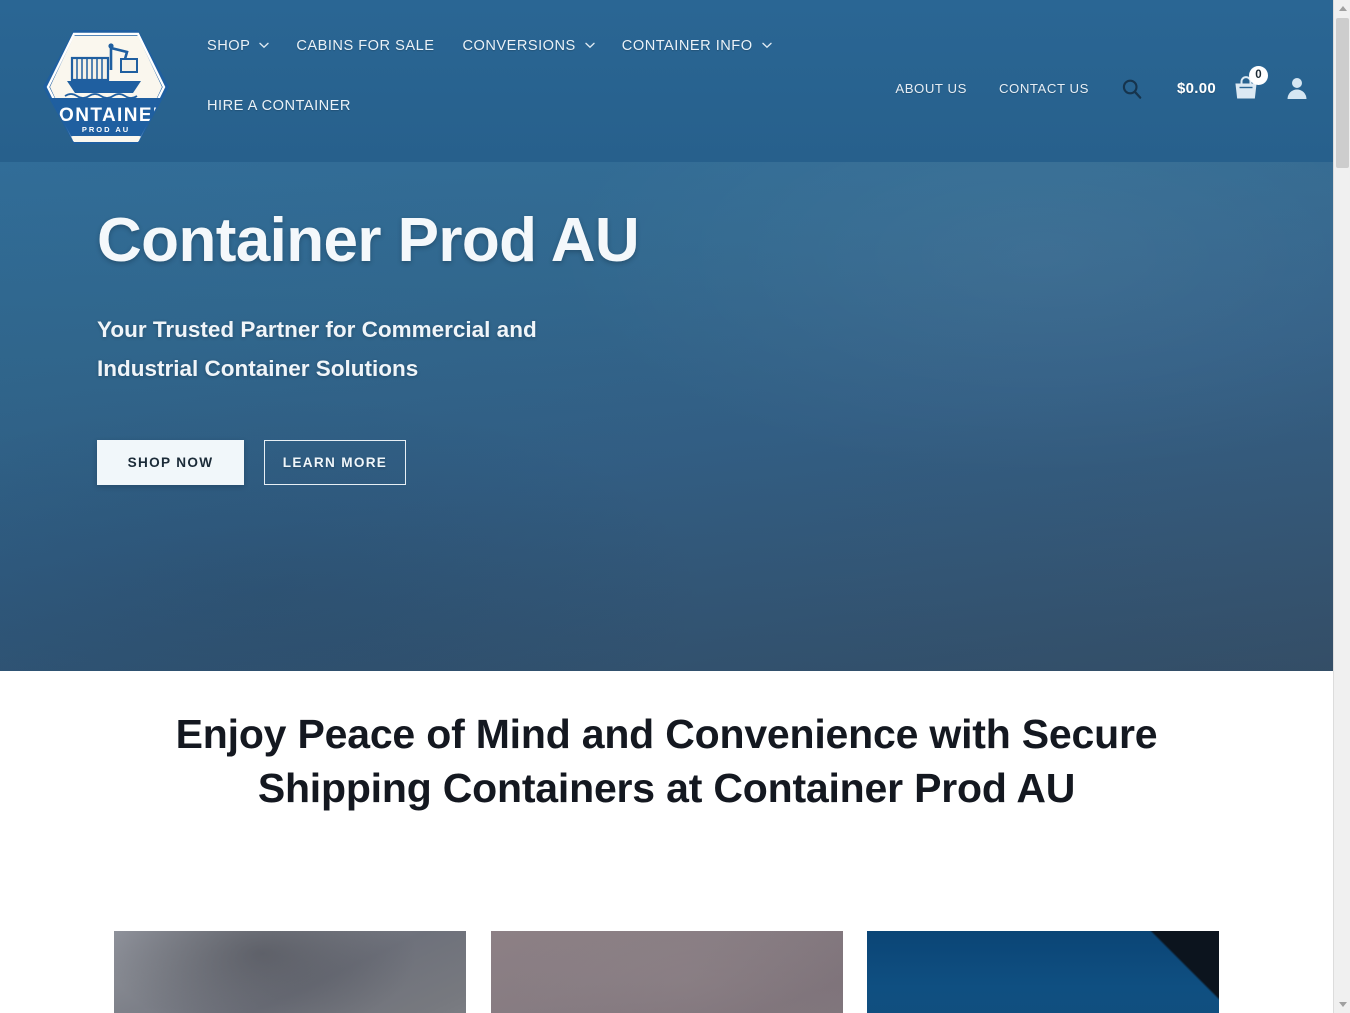 Image resolution: width=1350 pixels, height=1013 pixels. What do you see at coordinates (1101, 83) in the screenshot?
I see `secondary-navigation: ABOUT US CONTACT US $0.00 0` at bounding box center [1101, 83].